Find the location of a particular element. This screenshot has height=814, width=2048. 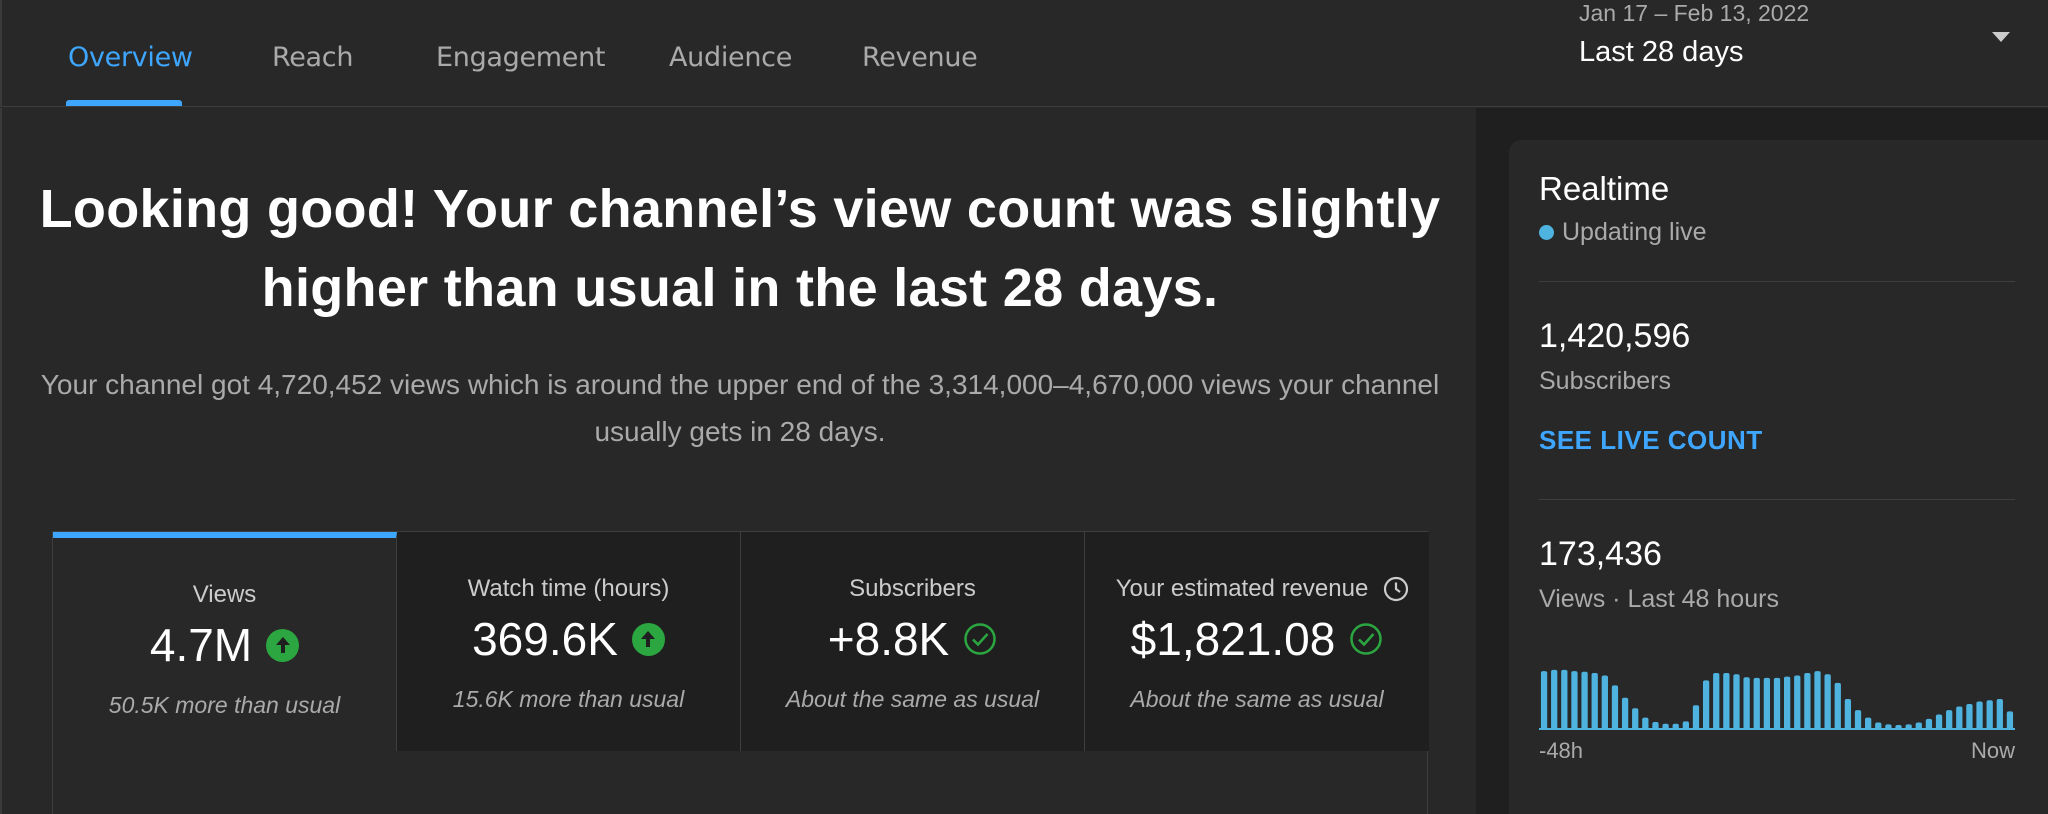

realtime-subscriber-label: Subscribers is located at coordinates (1605, 381).